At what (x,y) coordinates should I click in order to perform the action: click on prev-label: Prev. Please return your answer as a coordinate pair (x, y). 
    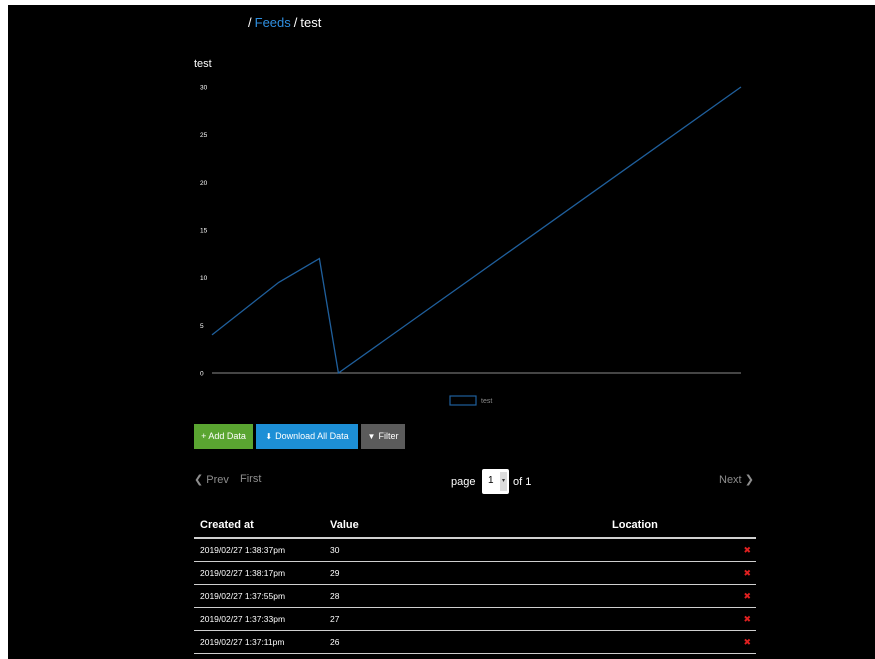
    Looking at the image, I should click on (217, 480).